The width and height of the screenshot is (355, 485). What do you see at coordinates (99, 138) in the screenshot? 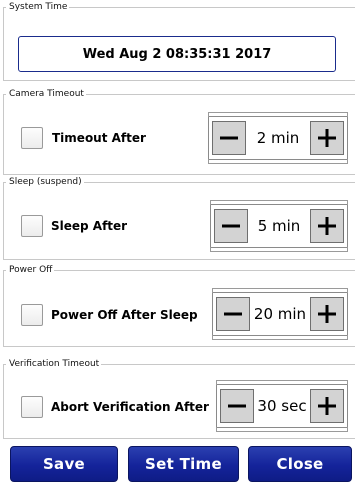
I see `camera-timeout-label: Timeout After` at bounding box center [99, 138].